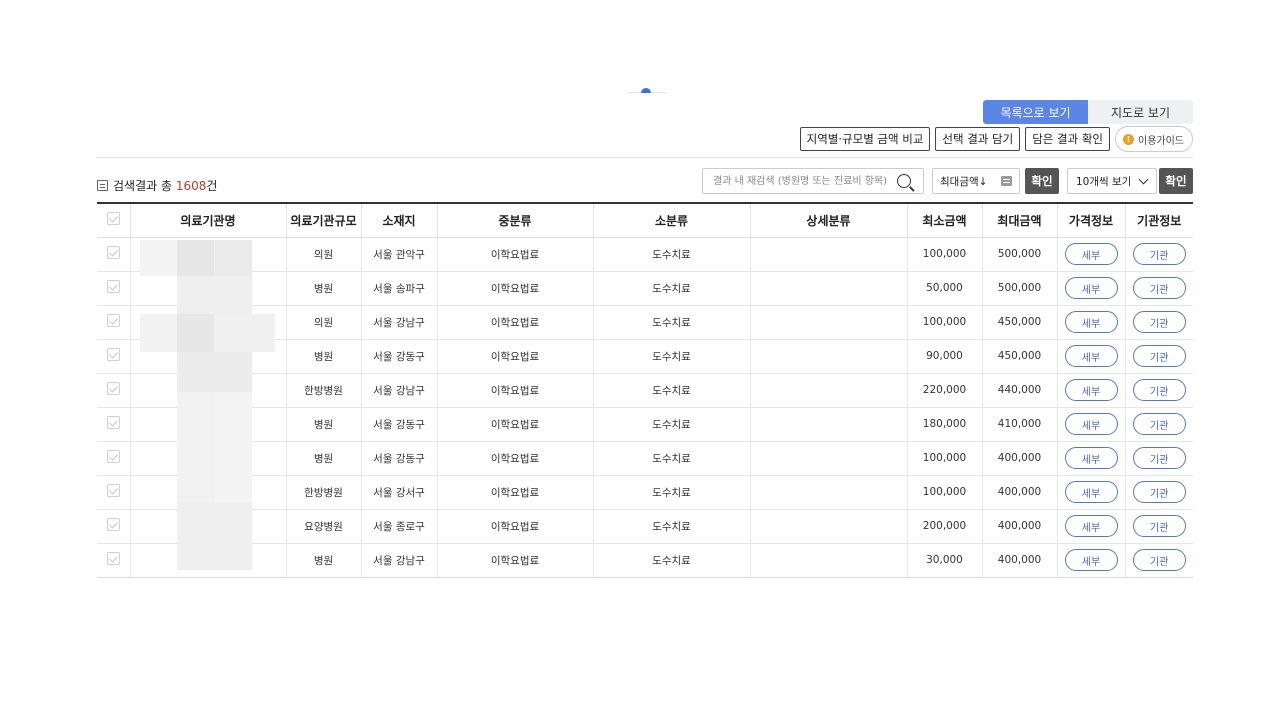 The width and height of the screenshot is (1280, 720). I want to click on save-selection-button: 선택 결과 담기, so click(978, 139).